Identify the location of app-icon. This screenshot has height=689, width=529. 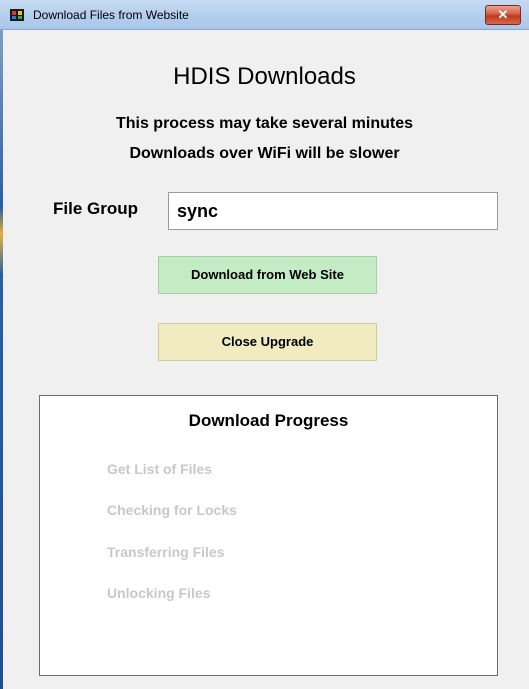
(17, 15).